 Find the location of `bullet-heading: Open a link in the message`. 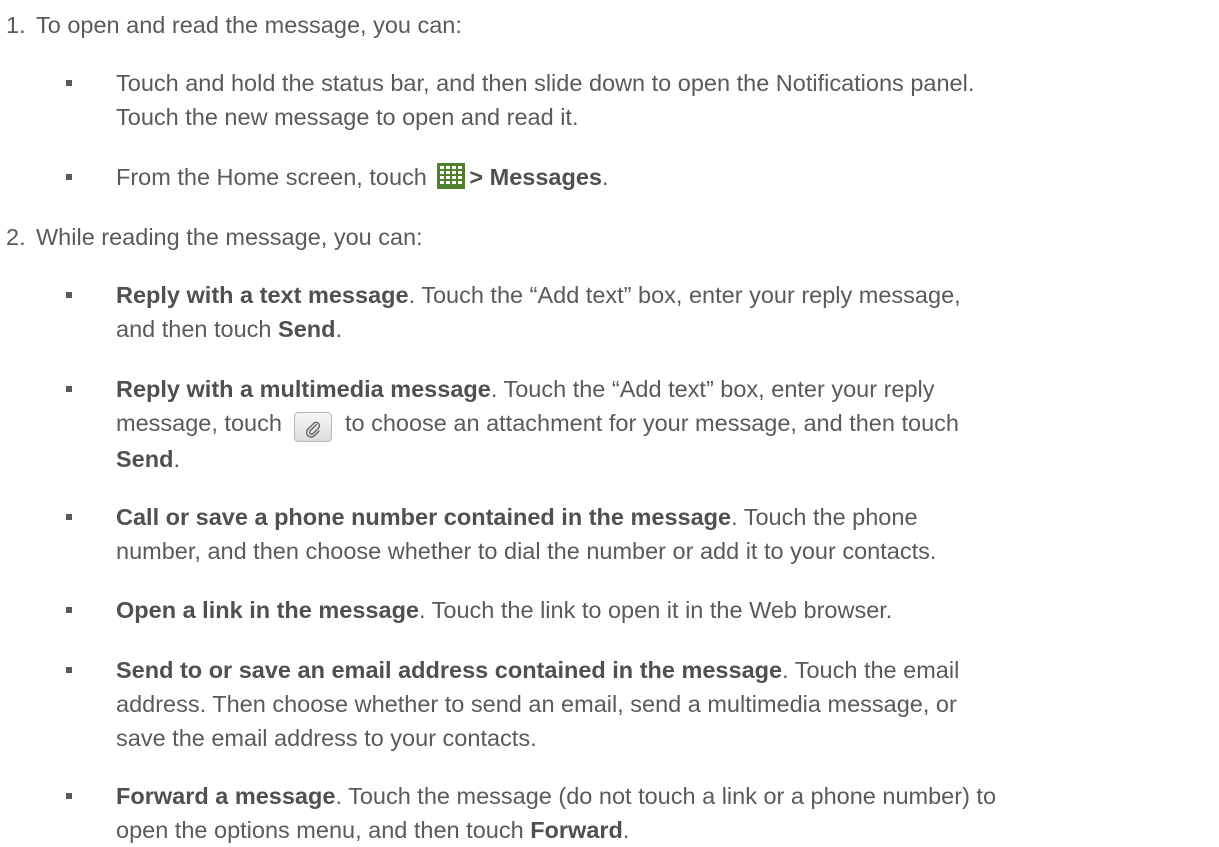

bullet-heading: Open a link in the message is located at coordinates (267, 610).